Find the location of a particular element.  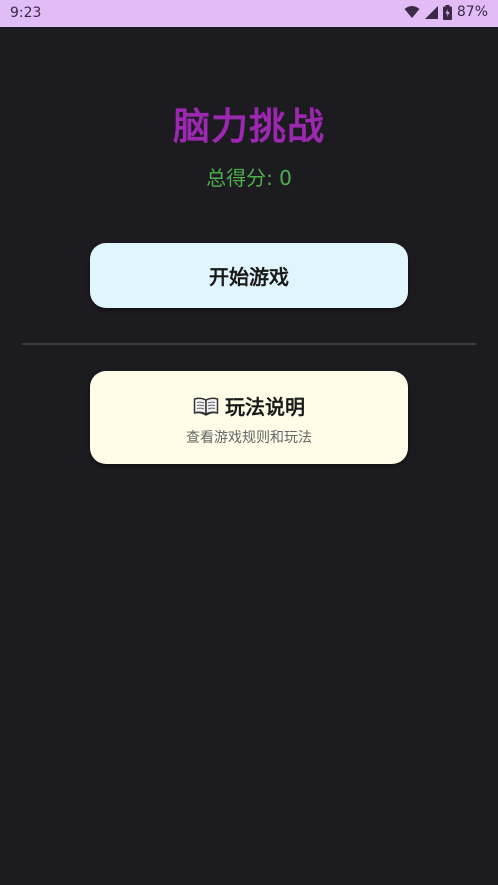

divider is located at coordinates (249, 344).